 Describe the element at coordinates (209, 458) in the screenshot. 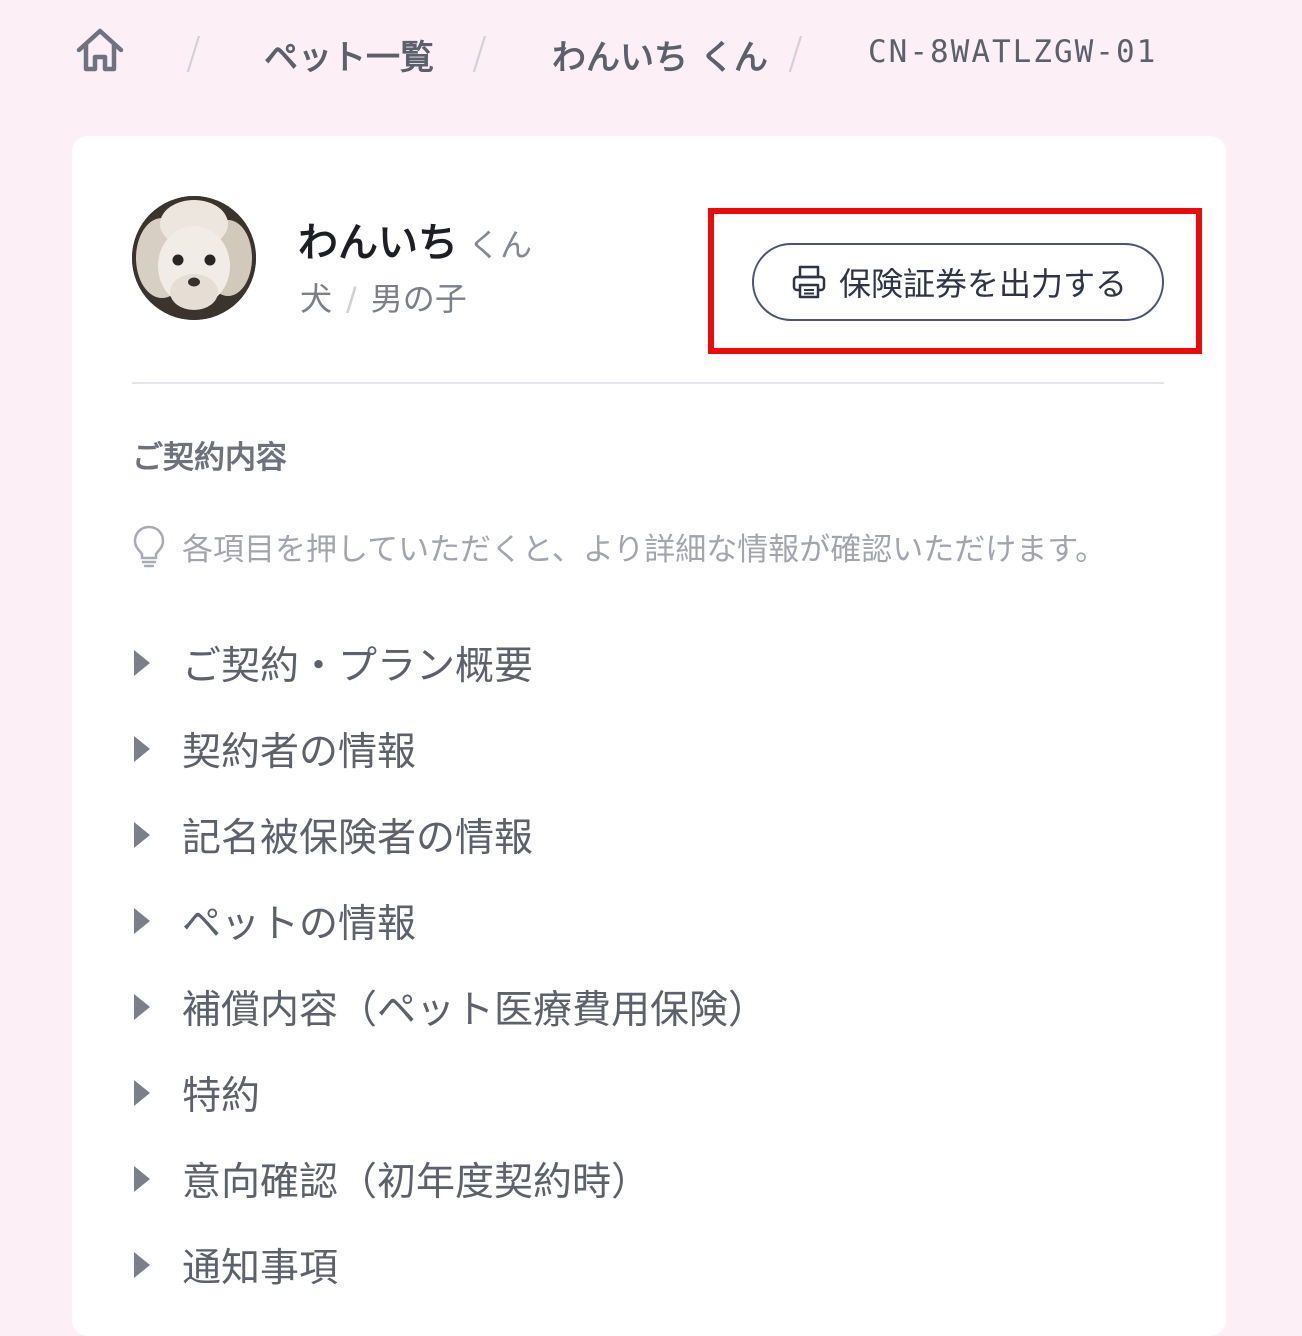

I see `section-title: ご契約内容` at that location.